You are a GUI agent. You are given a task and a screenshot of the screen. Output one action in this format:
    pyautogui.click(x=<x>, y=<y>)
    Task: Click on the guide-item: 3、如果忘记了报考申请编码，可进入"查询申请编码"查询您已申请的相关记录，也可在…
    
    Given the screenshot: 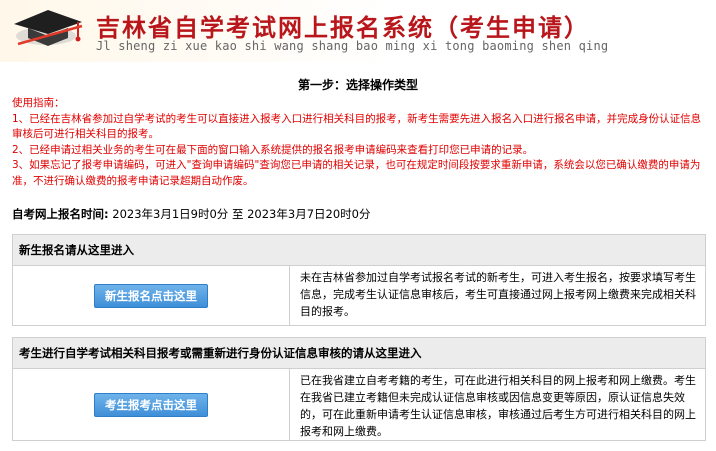 What is the action you would take?
    pyautogui.click(x=356, y=173)
    